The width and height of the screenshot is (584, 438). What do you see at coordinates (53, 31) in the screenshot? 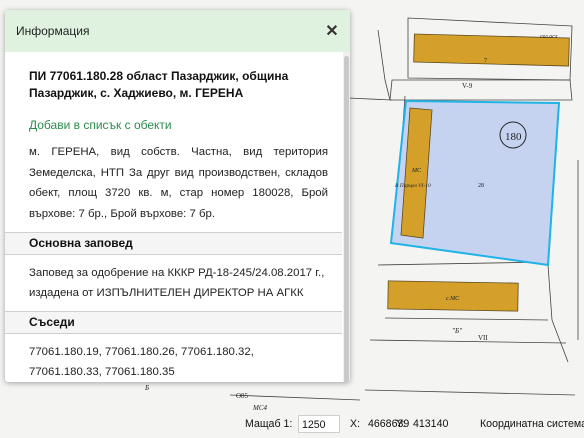
I see `info-panel-title: Информация` at bounding box center [53, 31].